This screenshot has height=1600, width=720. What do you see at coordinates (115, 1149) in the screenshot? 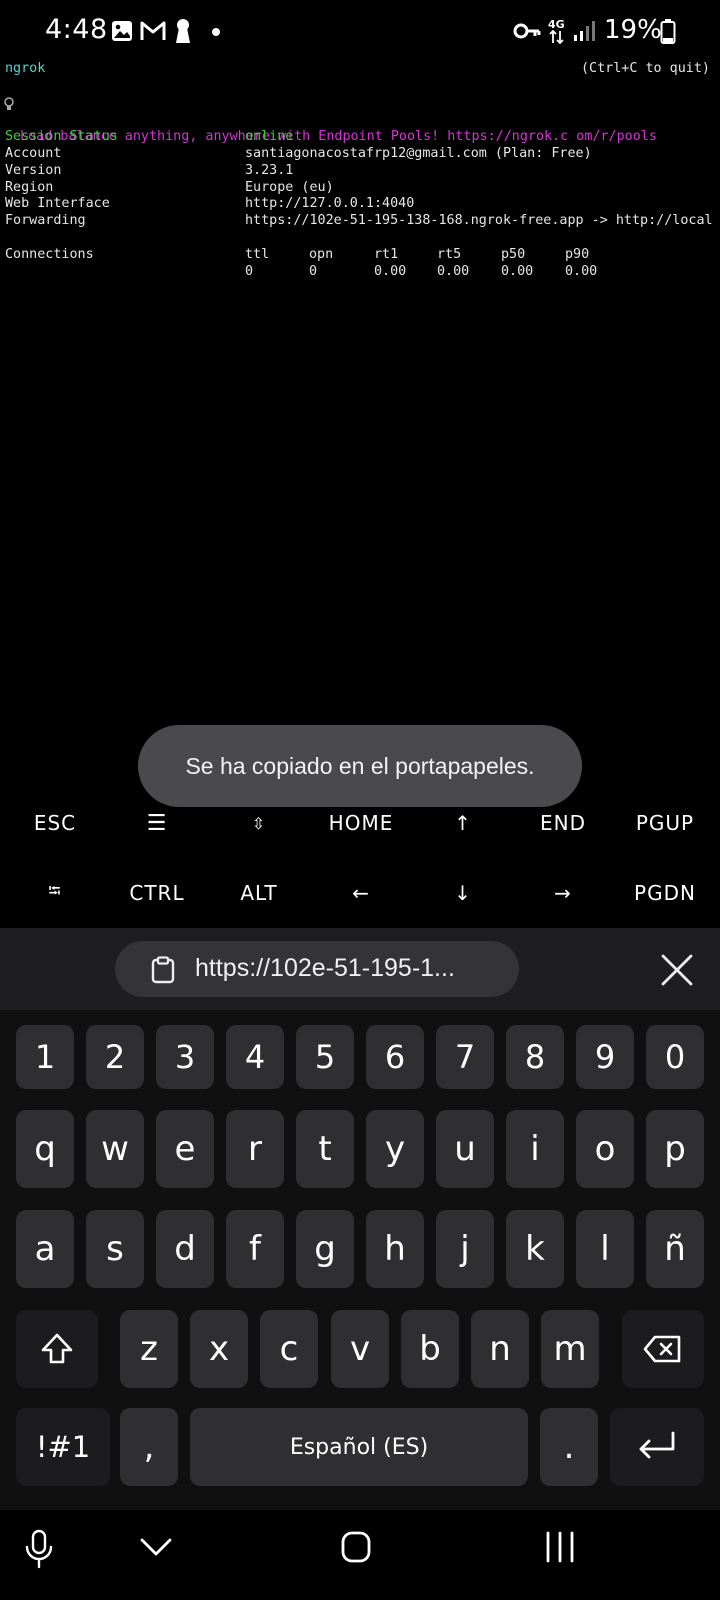
I see `key-w: w` at bounding box center [115, 1149].